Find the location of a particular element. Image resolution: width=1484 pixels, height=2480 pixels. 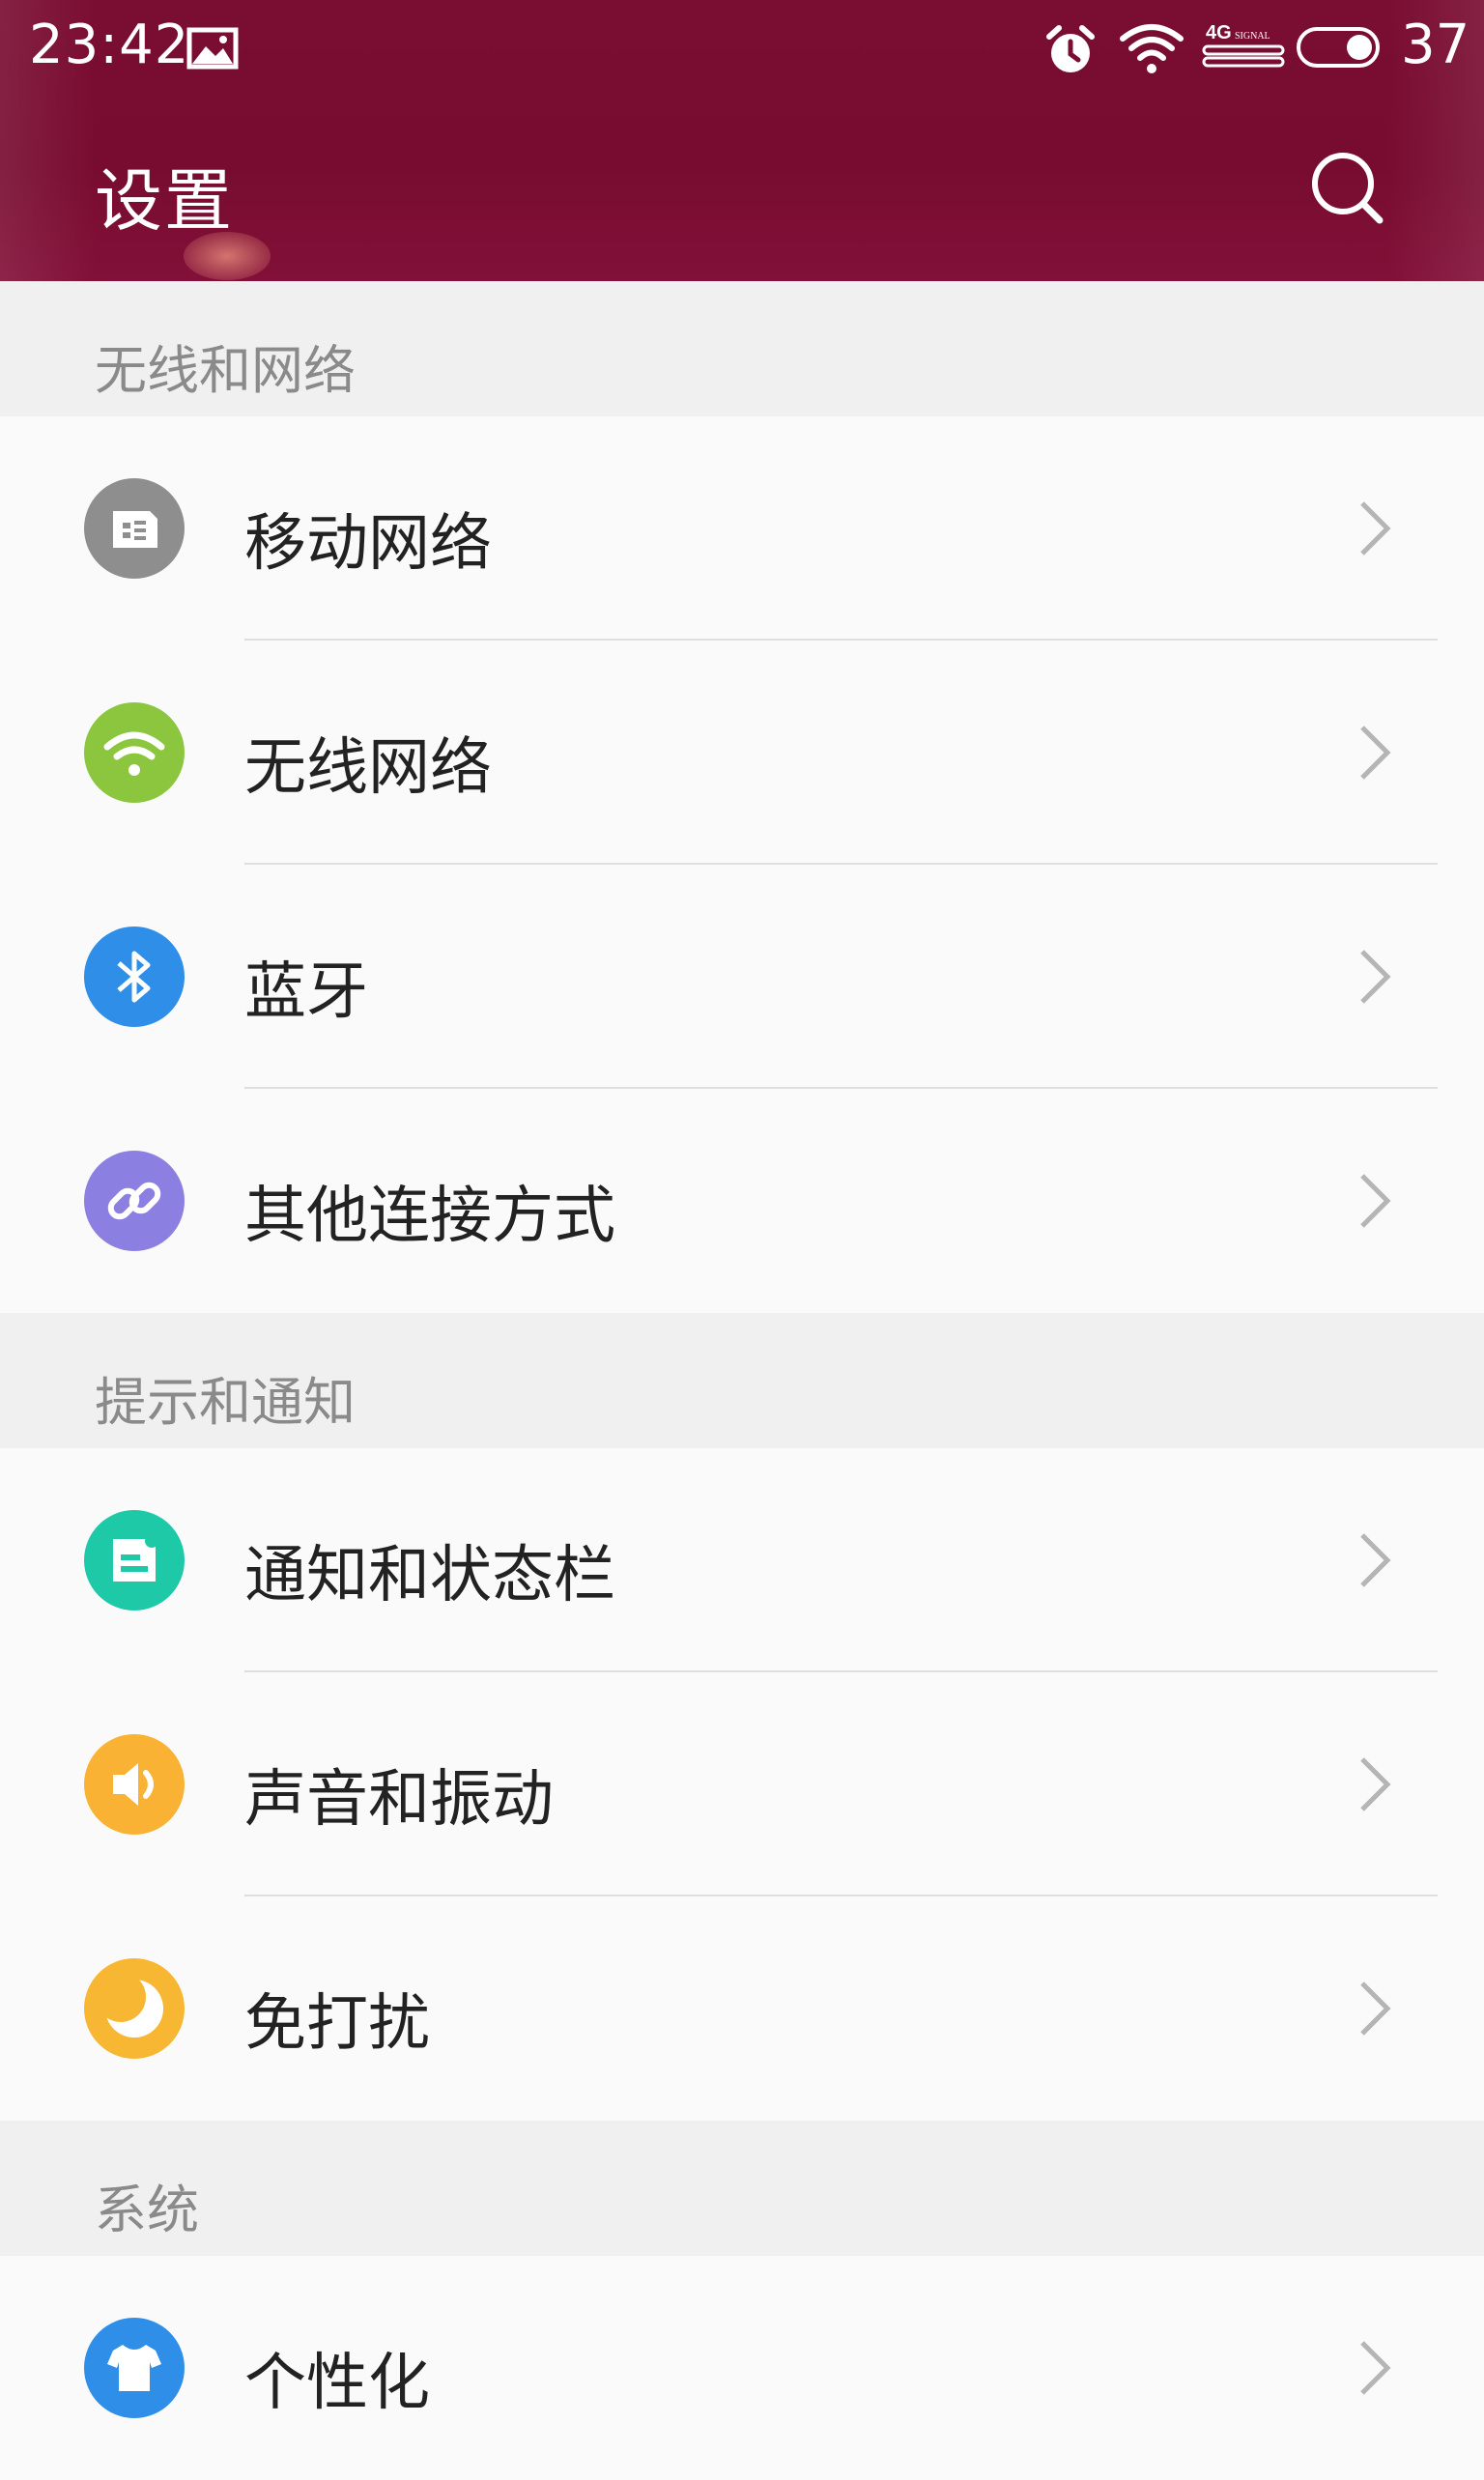

settings-item-label: 蓝牙 is located at coordinates (306, 992).